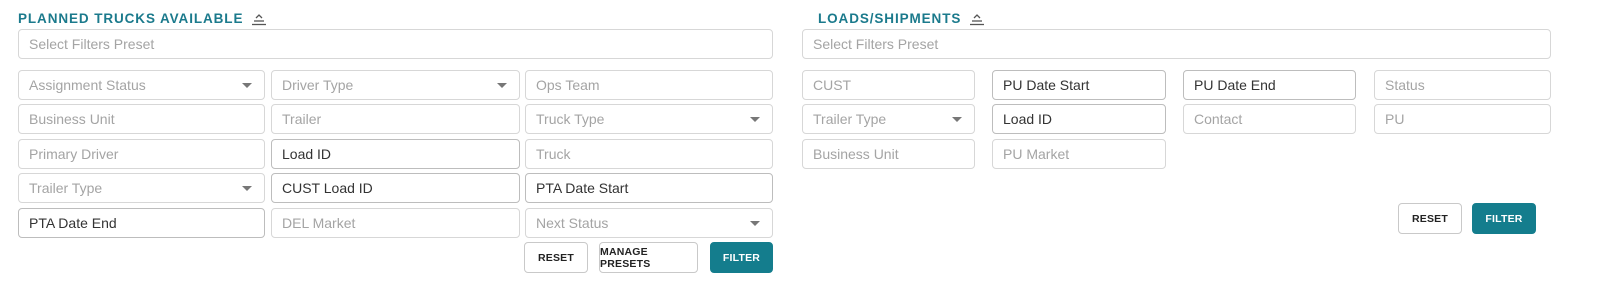  I want to click on pta-date-start-input: PTA Date Start, so click(649, 188).